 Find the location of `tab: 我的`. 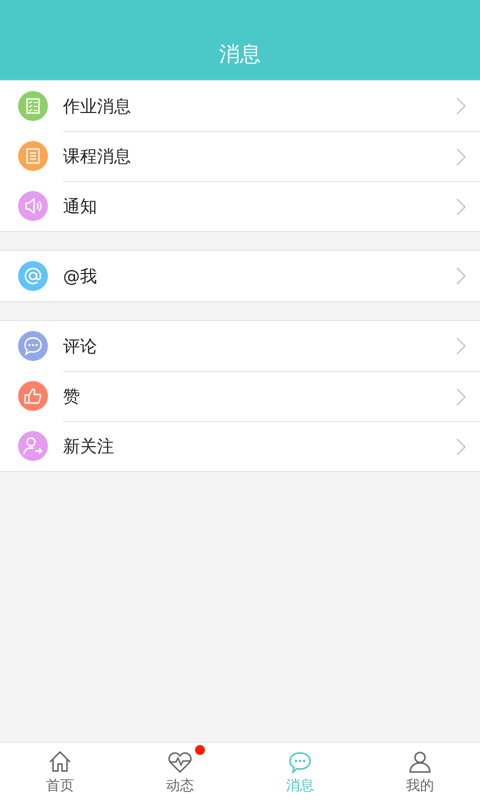

tab: 我的 is located at coordinates (420, 771).